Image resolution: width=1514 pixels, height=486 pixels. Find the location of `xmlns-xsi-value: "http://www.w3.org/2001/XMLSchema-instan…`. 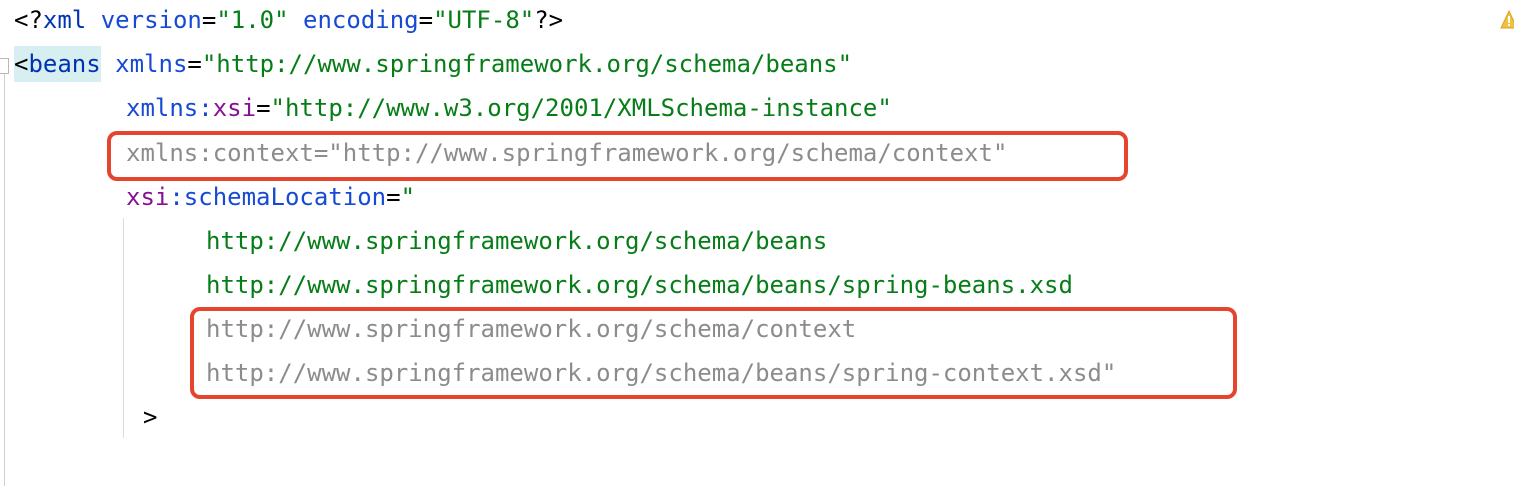

xmlns-xsi-value: "http://www.w3.org/2001/XMLSchema-instan… is located at coordinates (581, 108).